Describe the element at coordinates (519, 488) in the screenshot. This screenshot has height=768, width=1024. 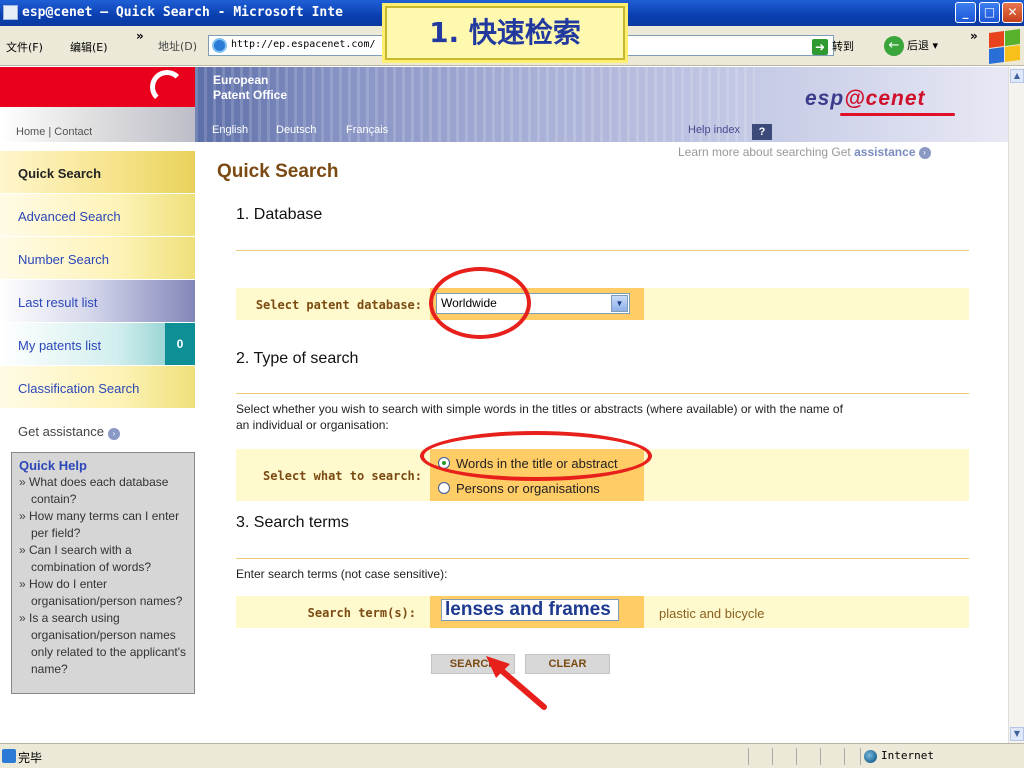
I see `radio-persons-organisations: Persons or organisations` at that location.